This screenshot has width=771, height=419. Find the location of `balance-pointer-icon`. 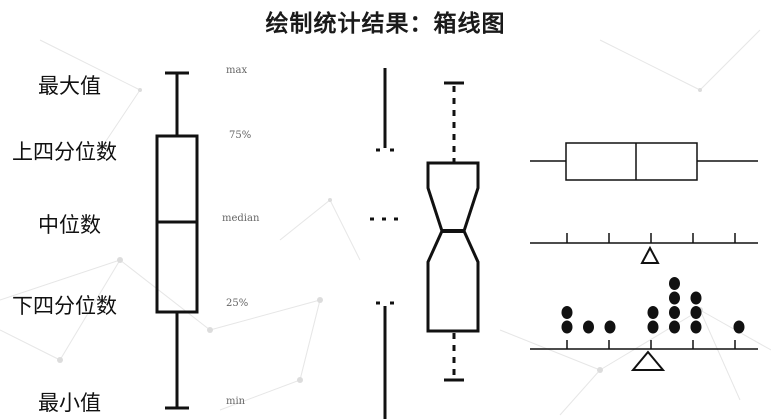

balance-pointer-icon is located at coordinates (650, 254).